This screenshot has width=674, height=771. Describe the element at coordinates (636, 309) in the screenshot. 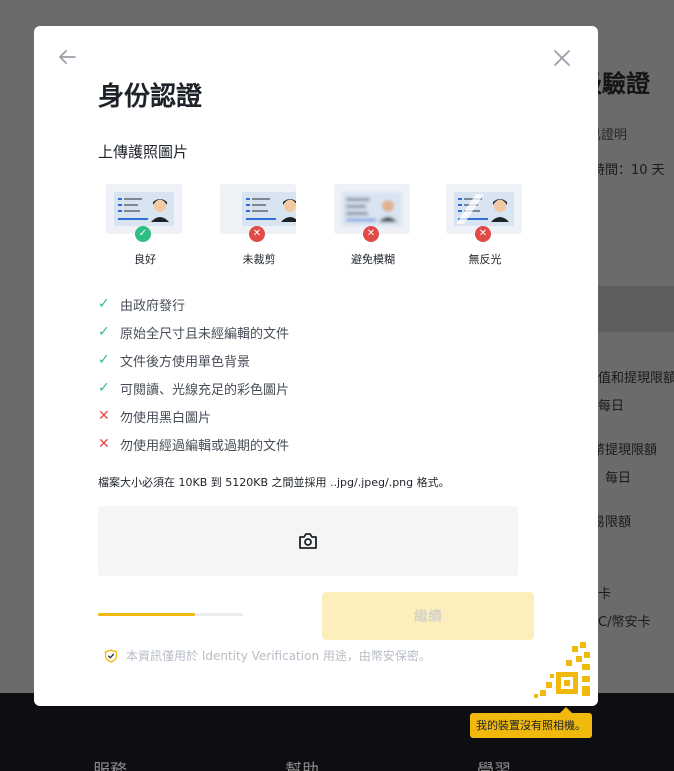

I see `background-band` at that location.